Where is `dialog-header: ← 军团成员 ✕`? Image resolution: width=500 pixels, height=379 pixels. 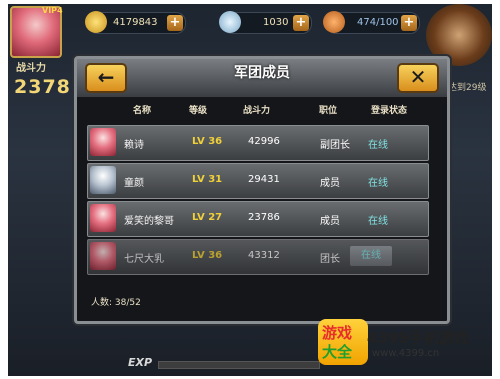
dialog-header: ← 军团成员 ✕ is located at coordinates (262, 78).